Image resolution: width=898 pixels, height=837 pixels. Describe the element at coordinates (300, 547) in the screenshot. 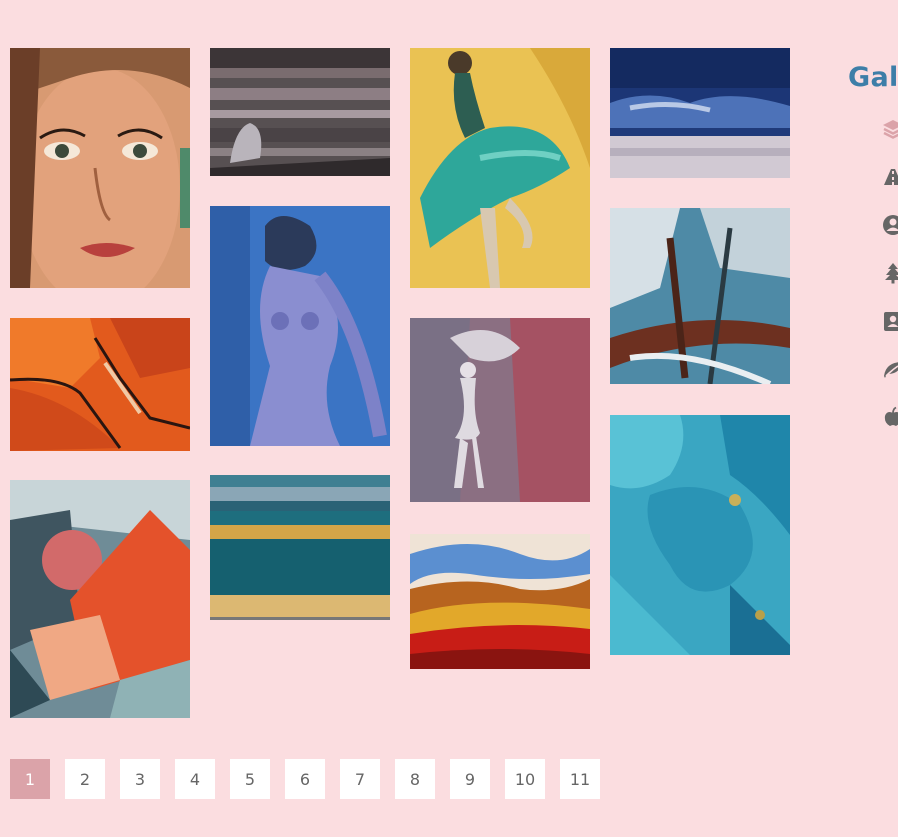

I see `painting-teal-stripes` at that location.